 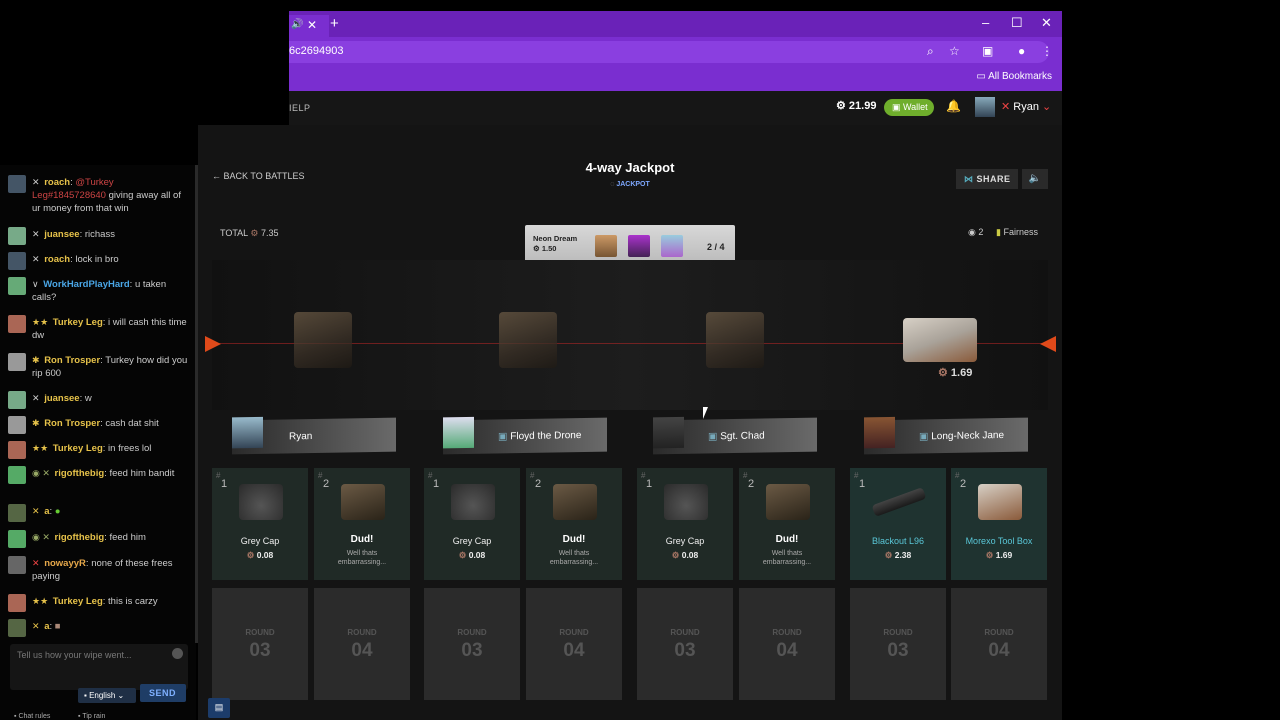 I want to click on menu-icon: ⋮, so click(x=1047, y=51).